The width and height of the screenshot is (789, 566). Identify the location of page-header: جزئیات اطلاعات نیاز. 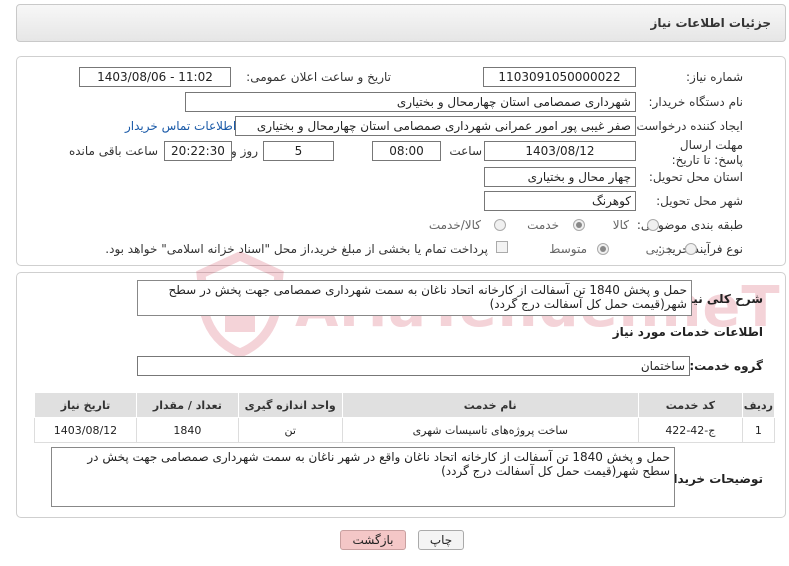
(401, 23).